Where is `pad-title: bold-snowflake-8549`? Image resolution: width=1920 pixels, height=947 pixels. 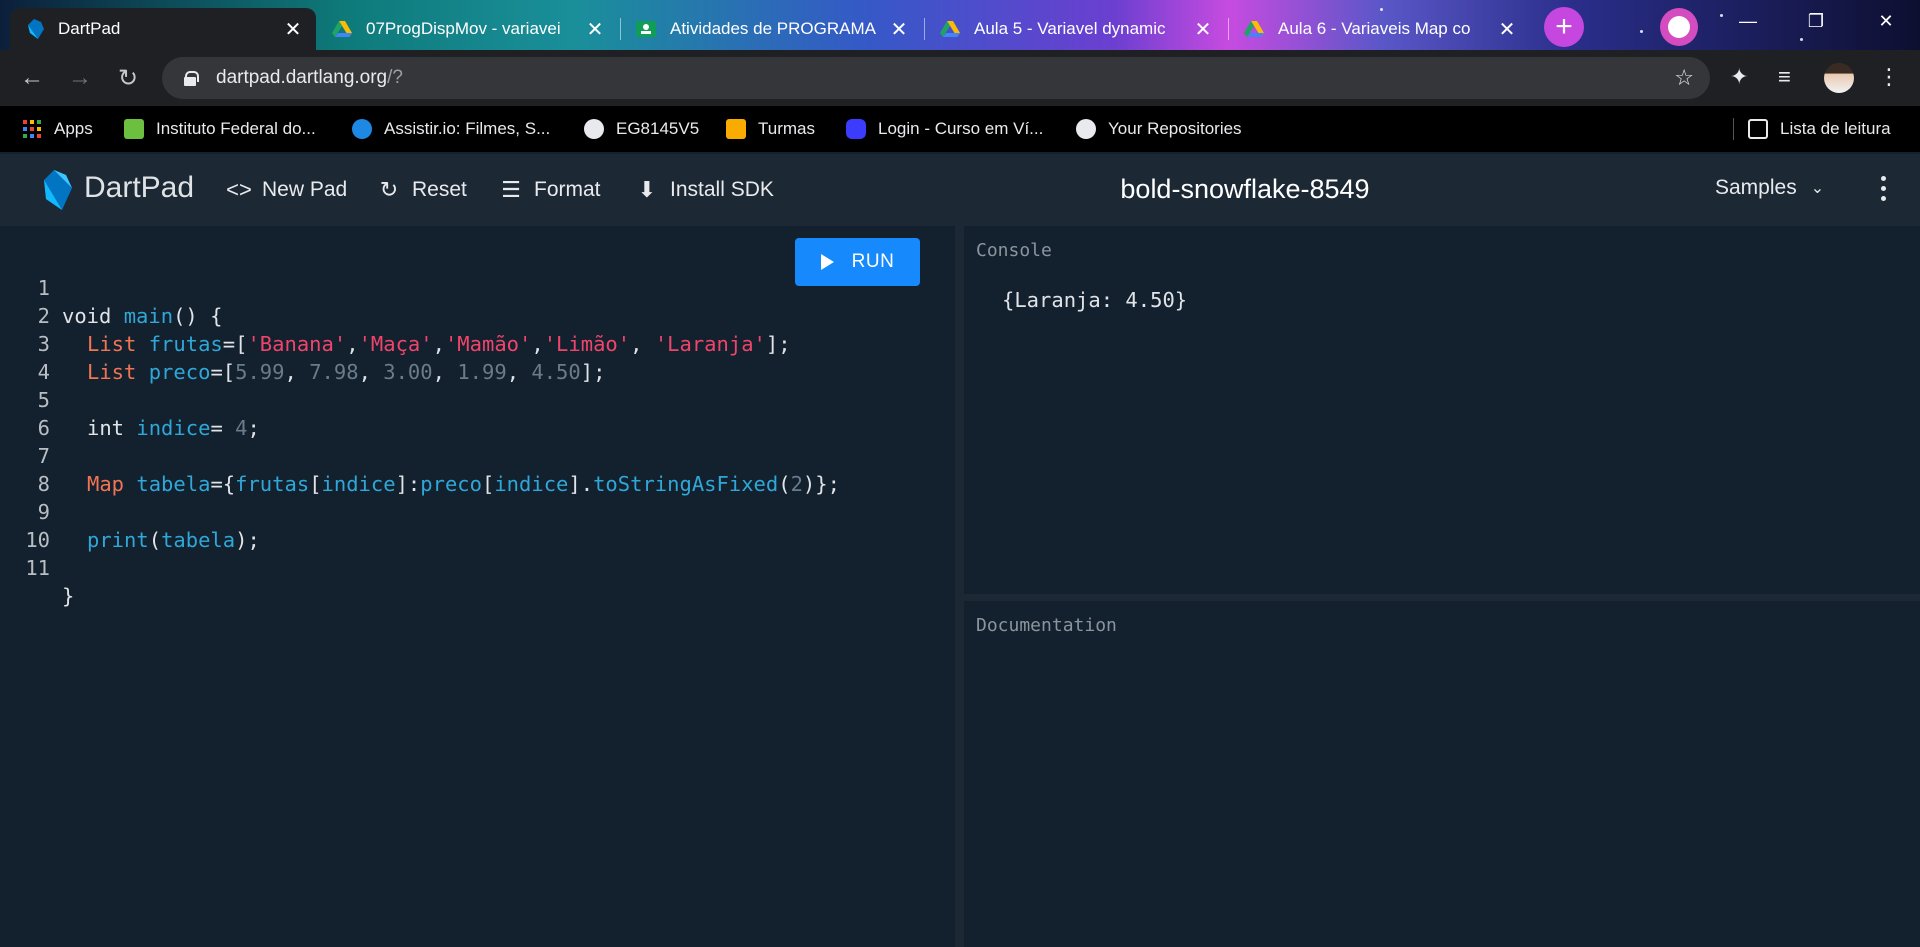 pad-title: bold-snowflake-8549 is located at coordinates (1244, 189).